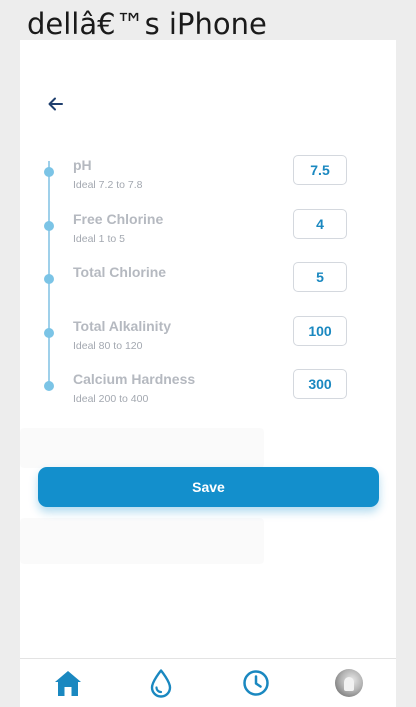  Describe the element at coordinates (208, 229) in the screenshot. I see `reading-row-free-chlorine: Free Chlorine Ideal 1 to 5 4` at that location.